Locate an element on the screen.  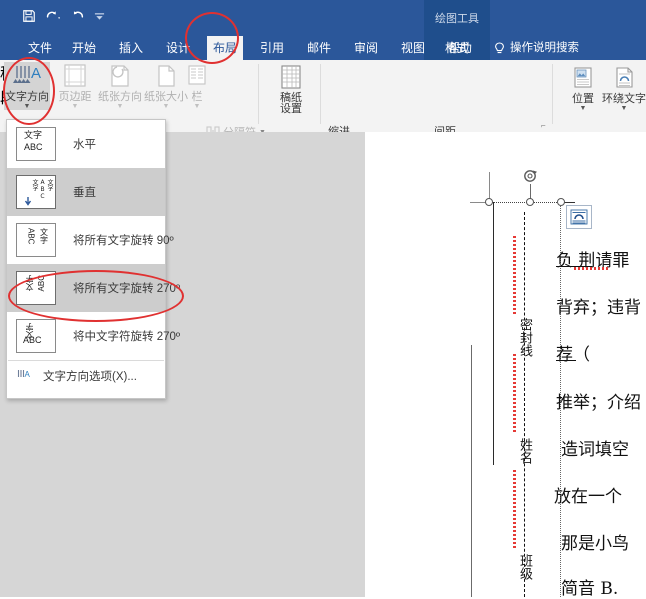
menu-item-rotate-all-90-label: 将所有文字旋转 90º is located at coordinates (123, 241).